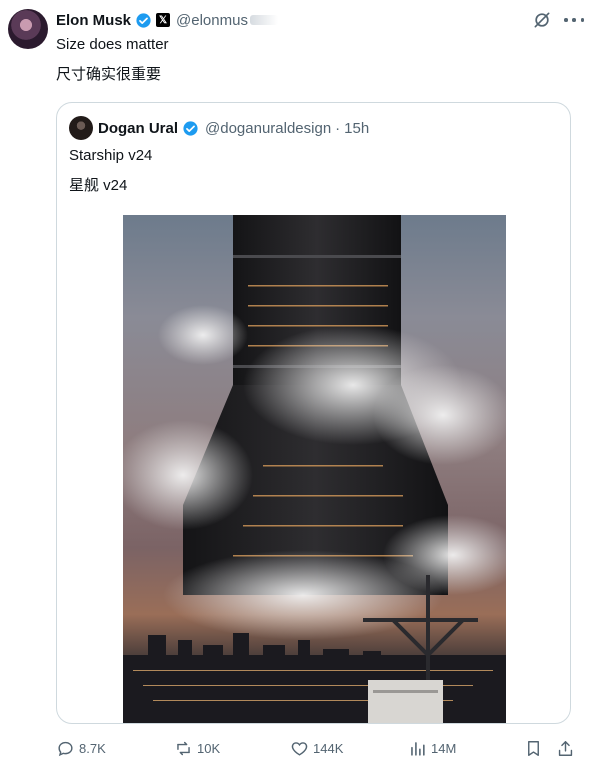 Image resolution: width=596 pixels, height=769 pixels. What do you see at coordinates (65, 748) in the screenshot?
I see `reply-icon` at bounding box center [65, 748].